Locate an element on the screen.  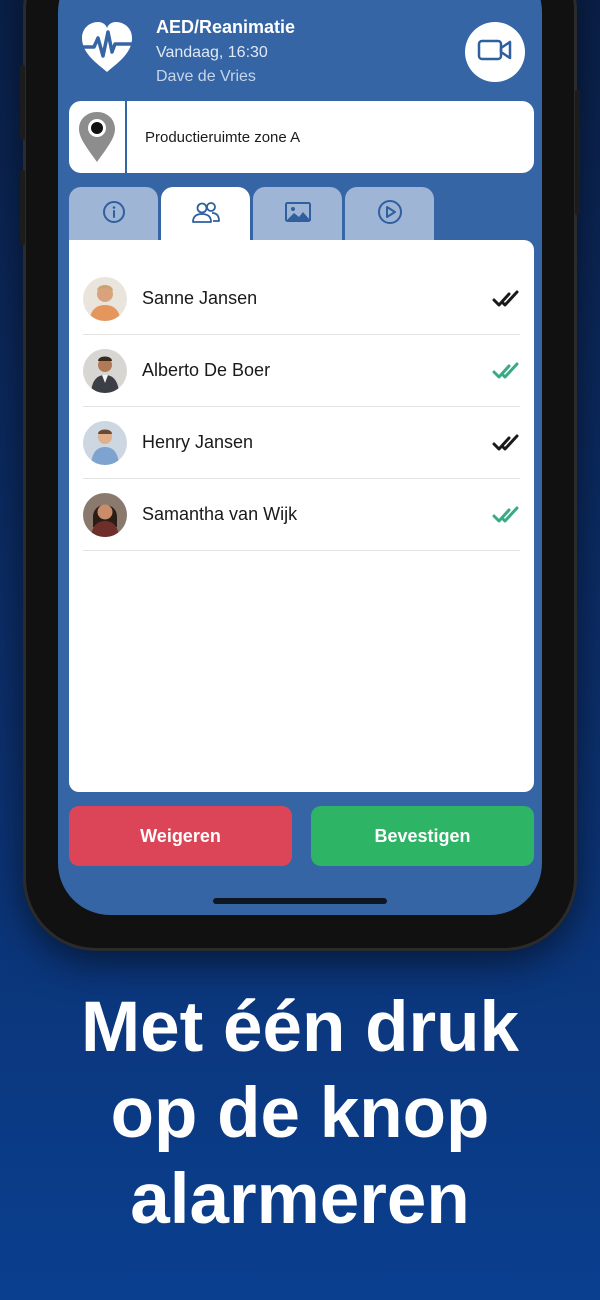
info-icon is located at coordinates (114, 214).